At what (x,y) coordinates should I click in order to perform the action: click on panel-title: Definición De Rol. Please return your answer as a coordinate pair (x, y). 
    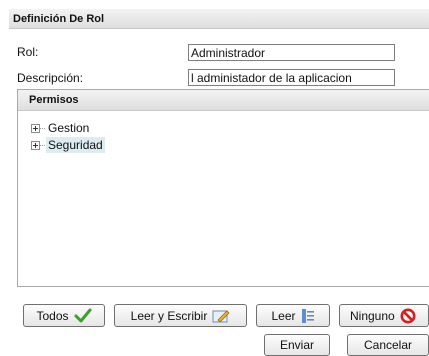
    Looking at the image, I should click on (59, 19).